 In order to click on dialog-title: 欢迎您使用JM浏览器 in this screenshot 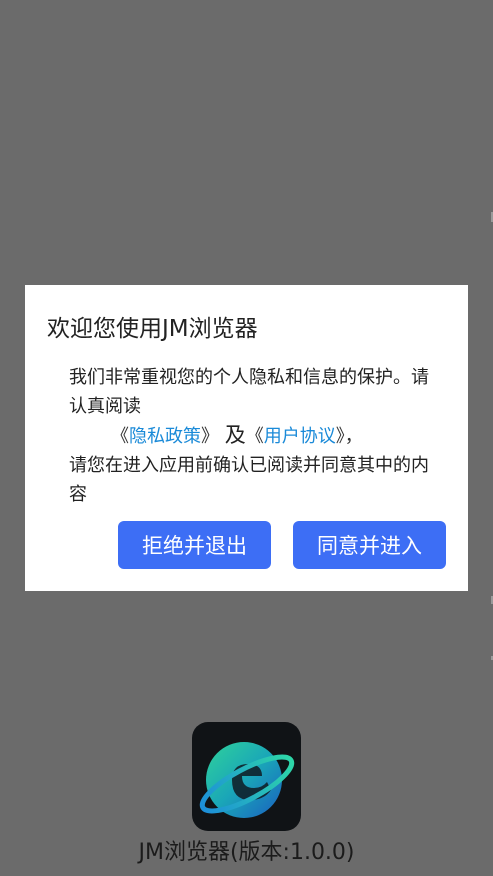, I will do `click(152, 329)`.